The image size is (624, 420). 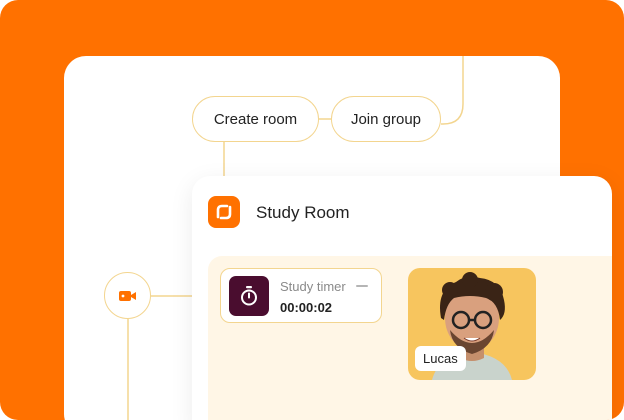 I want to click on video-call-node, so click(x=127, y=295).